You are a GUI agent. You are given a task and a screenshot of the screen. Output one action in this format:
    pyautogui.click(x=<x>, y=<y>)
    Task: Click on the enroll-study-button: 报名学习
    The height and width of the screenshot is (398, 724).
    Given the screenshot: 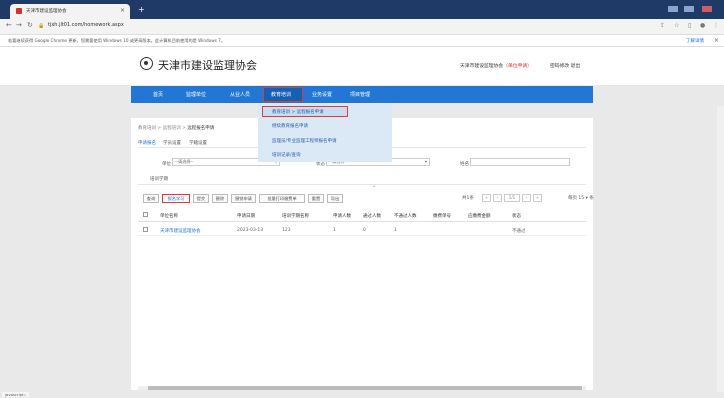 What is the action you would take?
    pyautogui.click(x=176, y=198)
    